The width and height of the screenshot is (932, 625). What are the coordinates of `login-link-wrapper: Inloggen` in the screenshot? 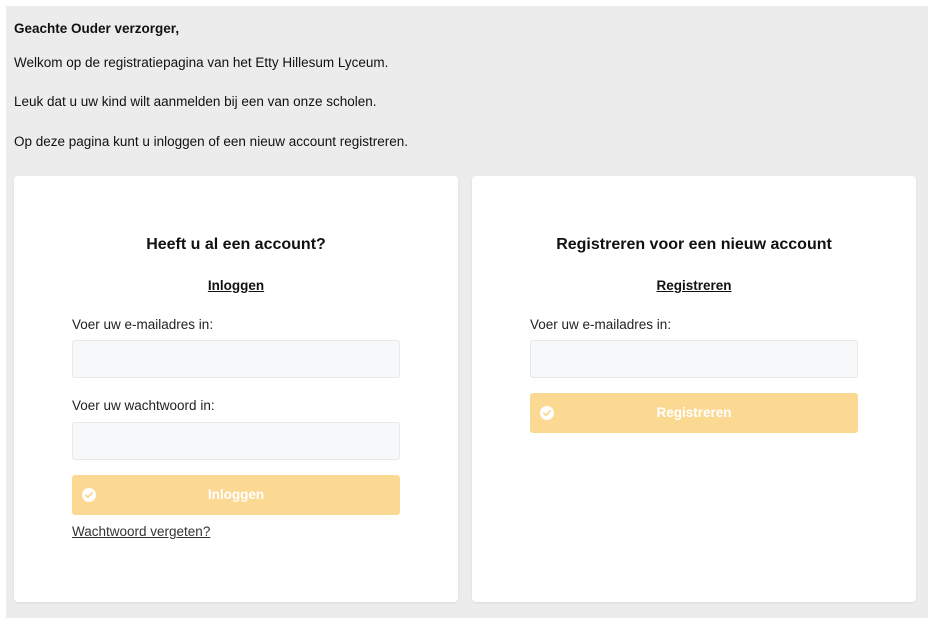 It's located at (236, 285).